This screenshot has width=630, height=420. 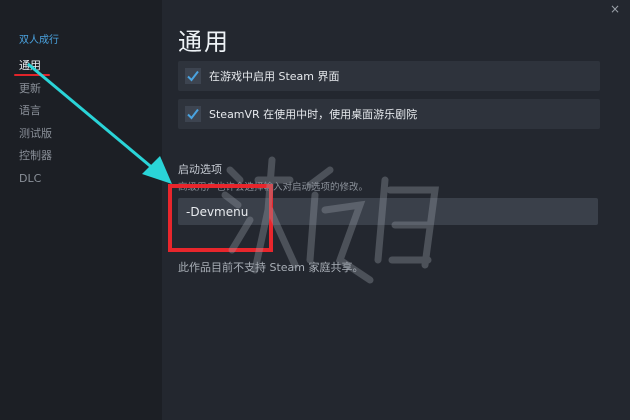 I want to click on sidebar-item-updates: 更新, so click(x=35, y=92).